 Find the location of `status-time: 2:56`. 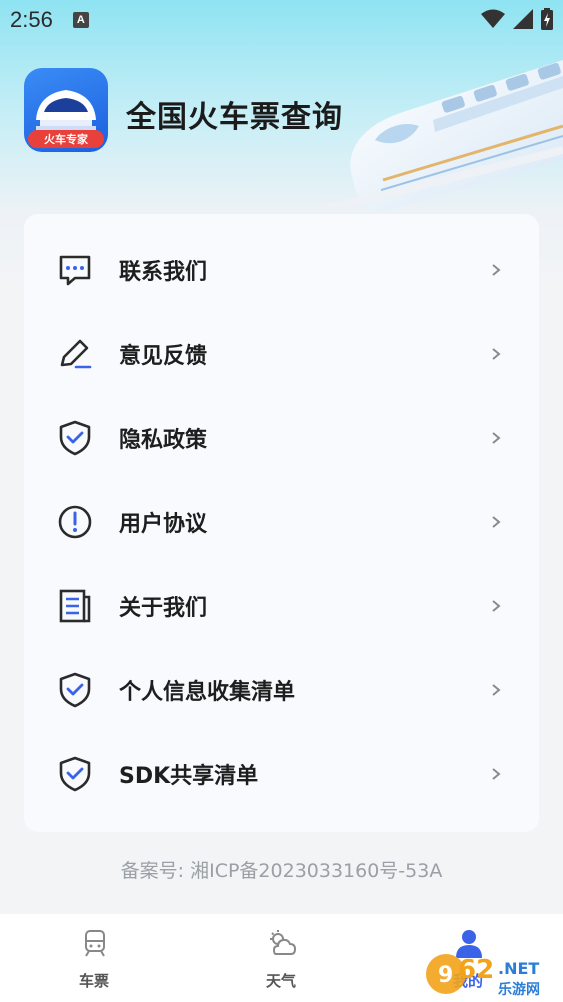

status-time: 2:56 is located at coordinates (31, 19).